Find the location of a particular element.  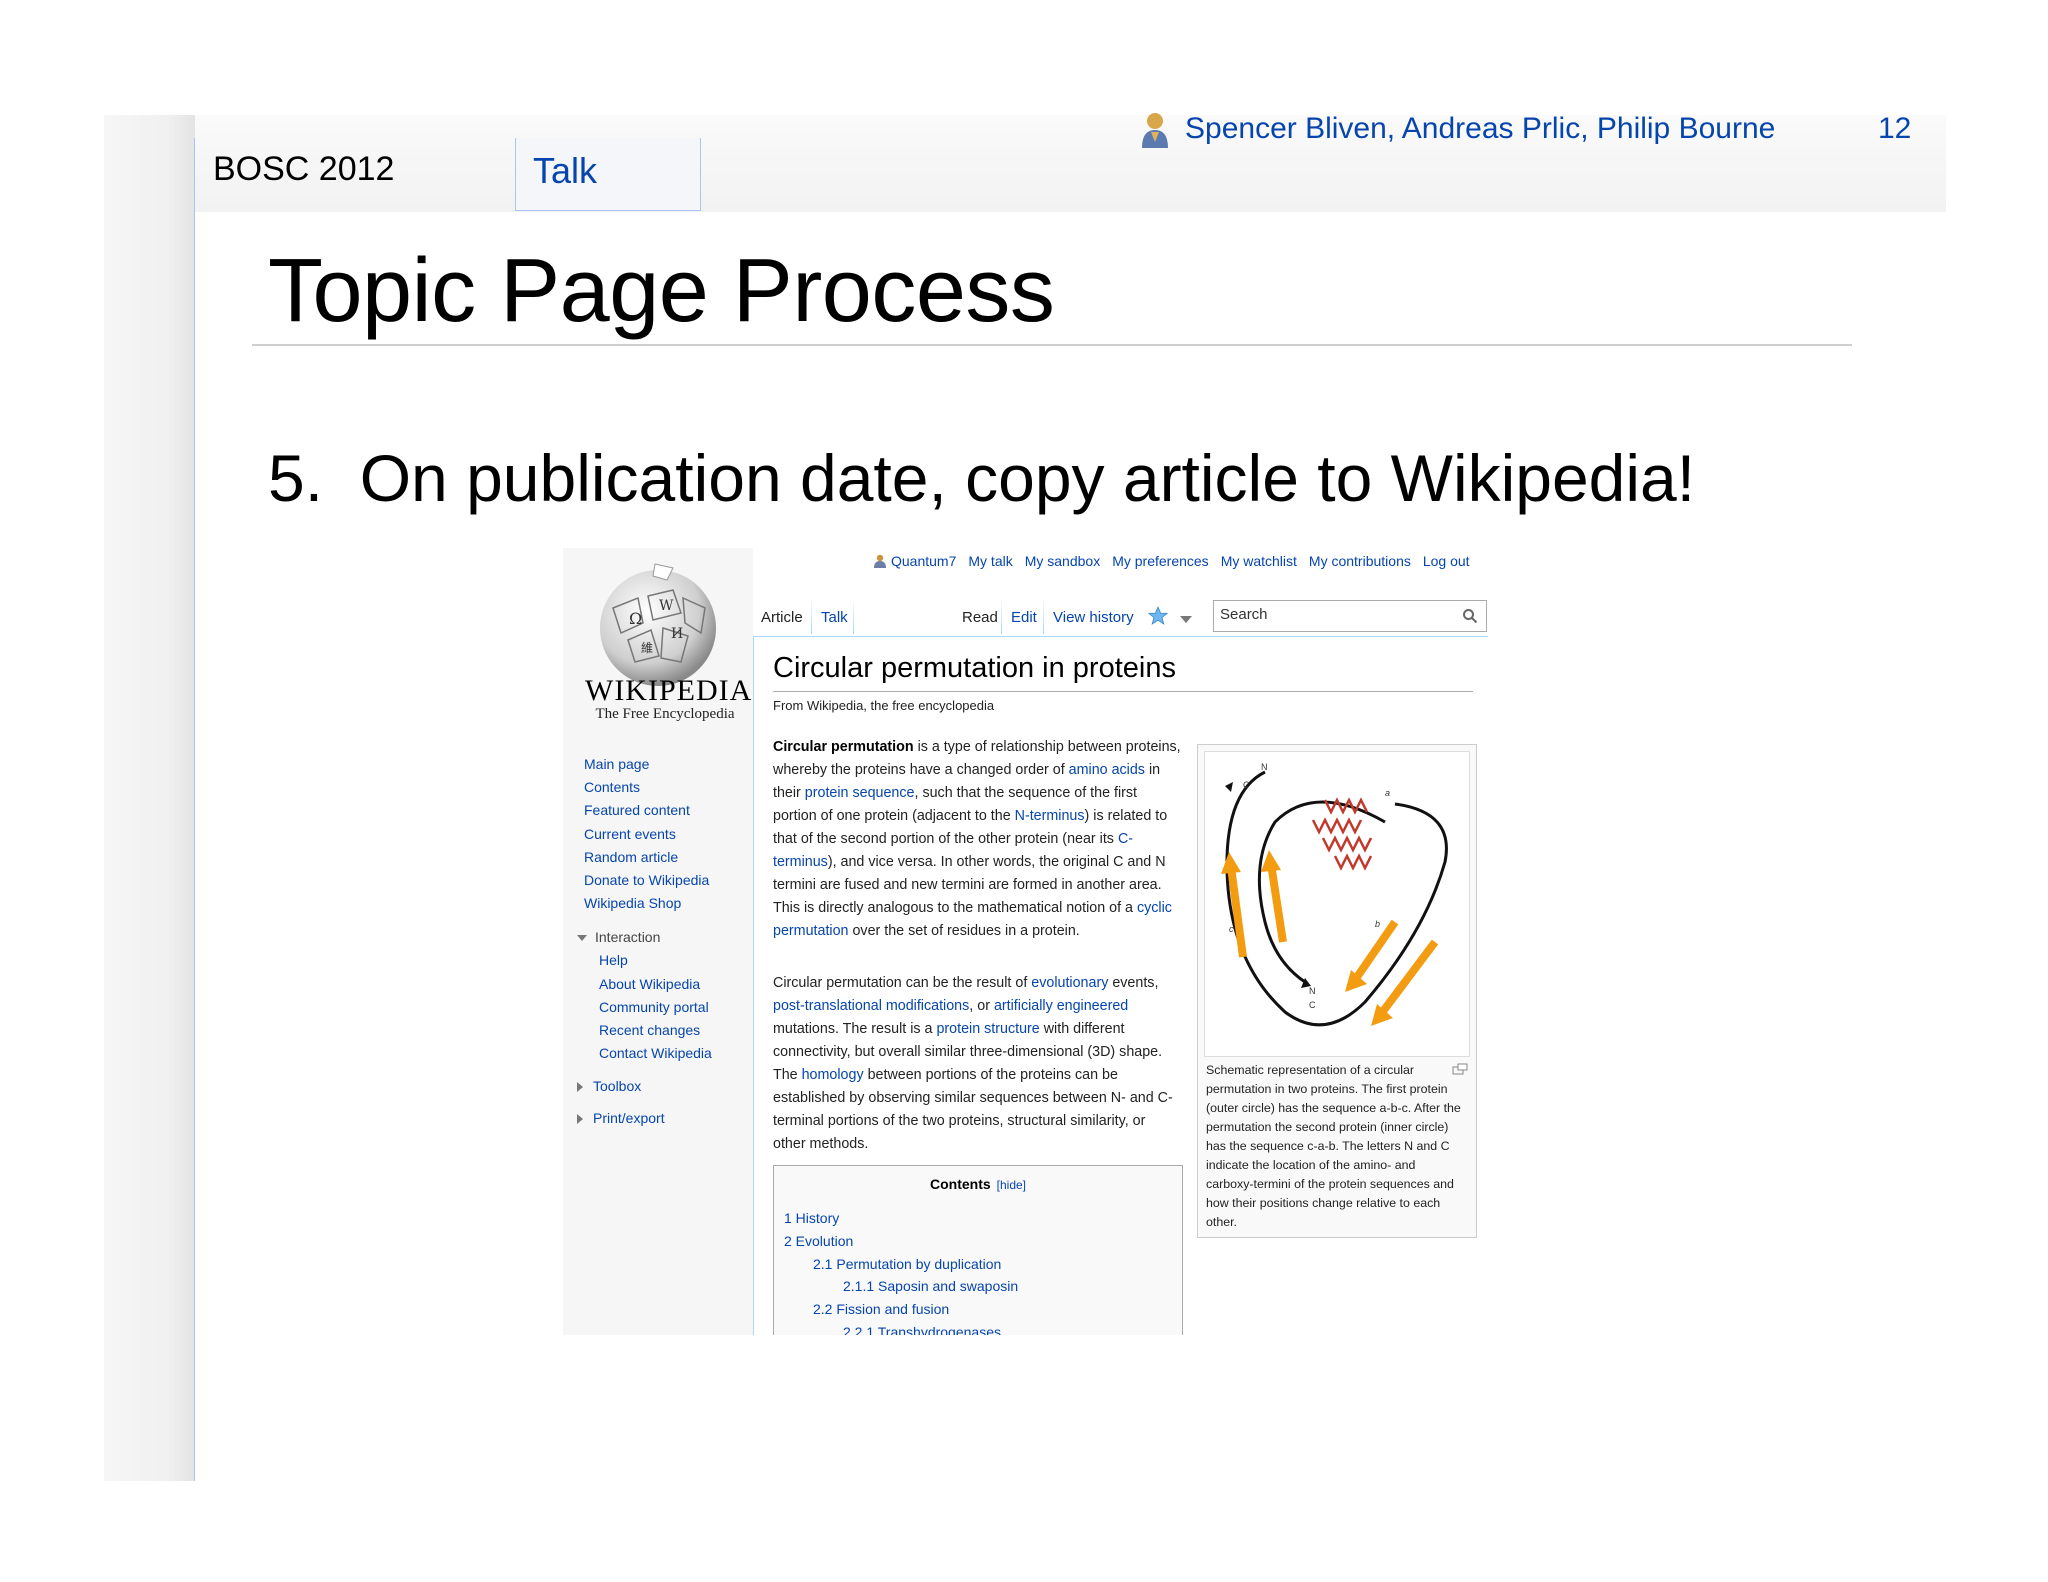

watch-star-icon is located at coordinates (1158, 616).